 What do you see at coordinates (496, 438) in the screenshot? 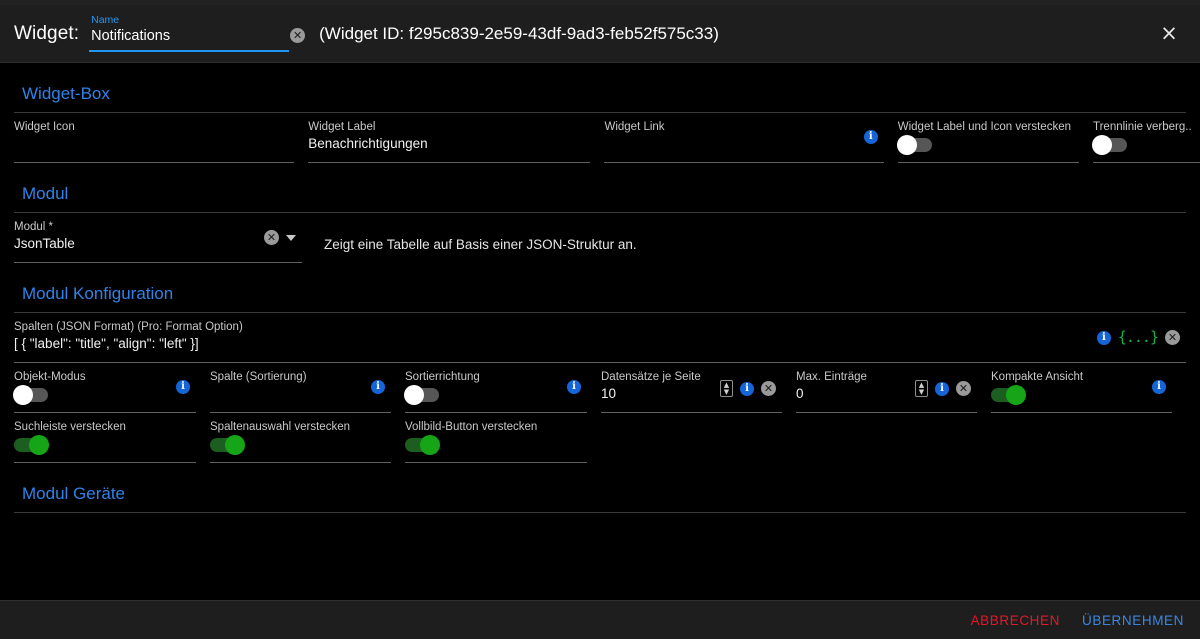
I see `field-vollbild-button-verstecken: Vollbild-Button verstecken` at bounding box center [496, 438].